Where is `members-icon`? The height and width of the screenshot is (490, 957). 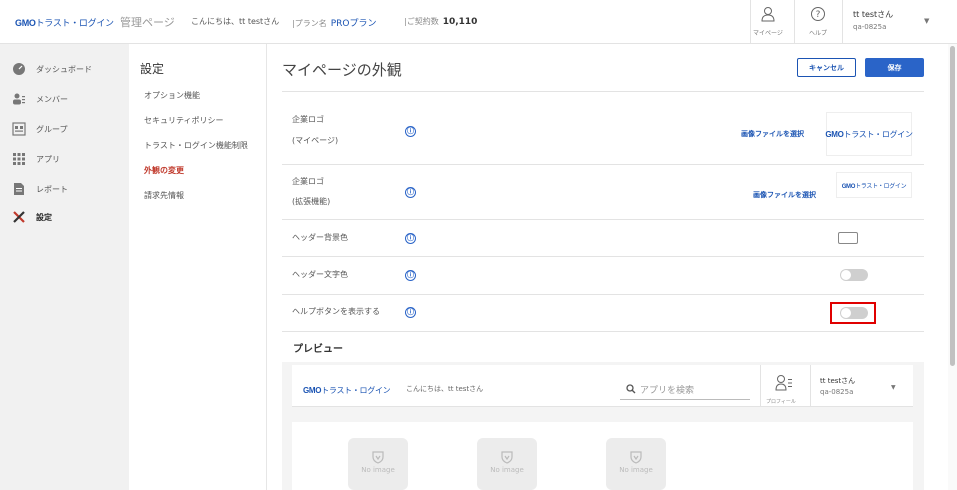 members-icon is located at coordinates (19, 99).